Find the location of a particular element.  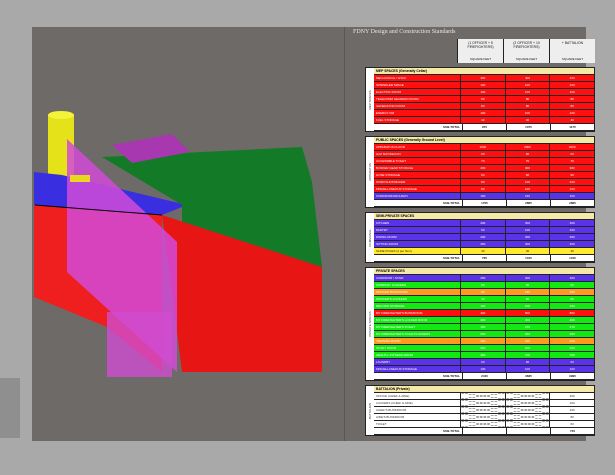

section-title: SEMI-PRIVATE SPACES is located at coordinates (484, 216).